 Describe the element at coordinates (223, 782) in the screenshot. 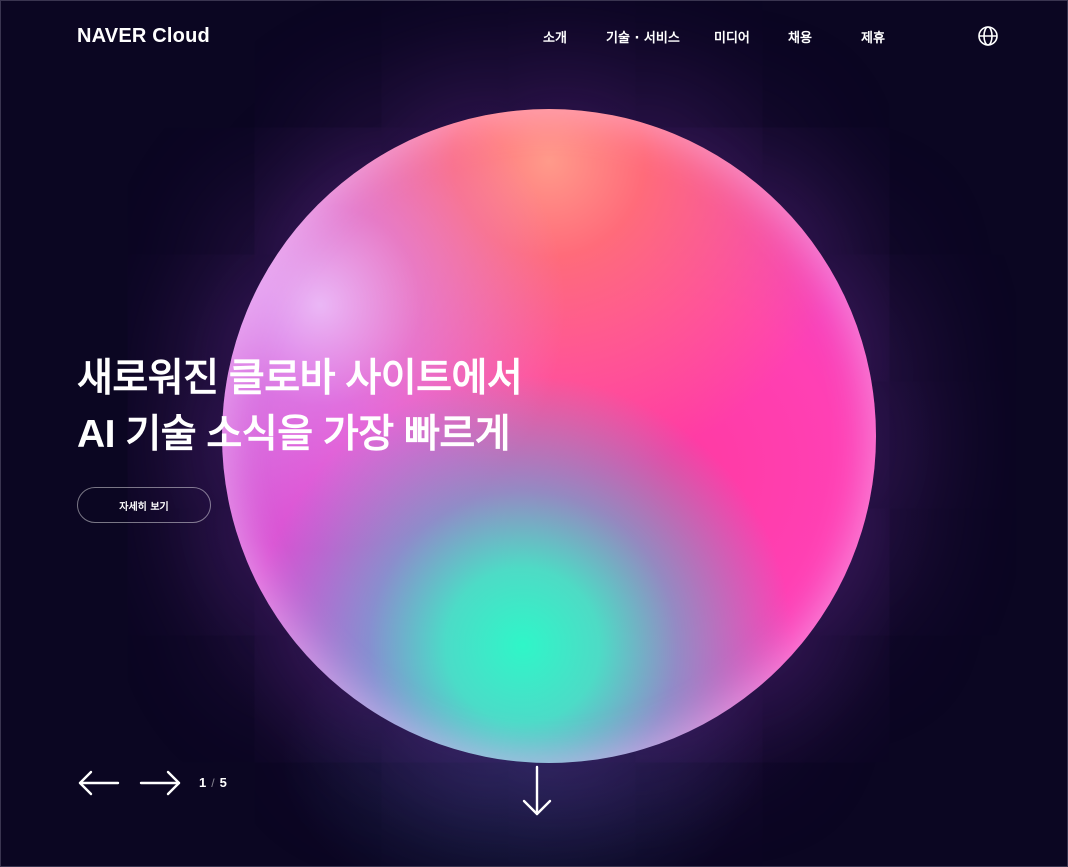

I see `pagination-total: 5` at that location.